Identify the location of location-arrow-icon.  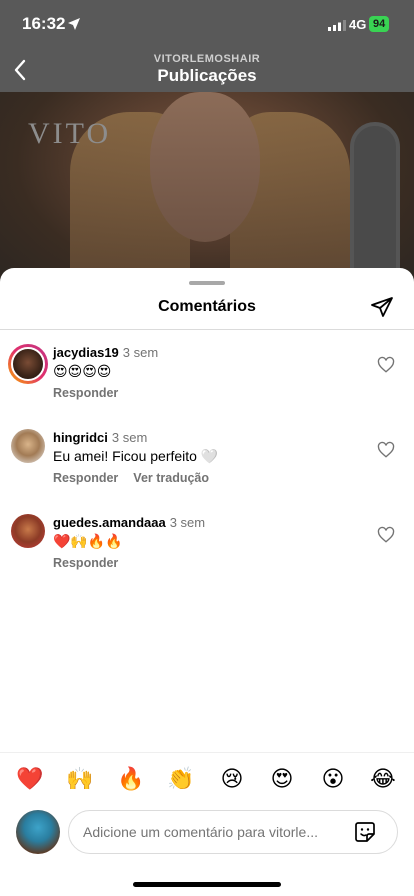
(74, 24).